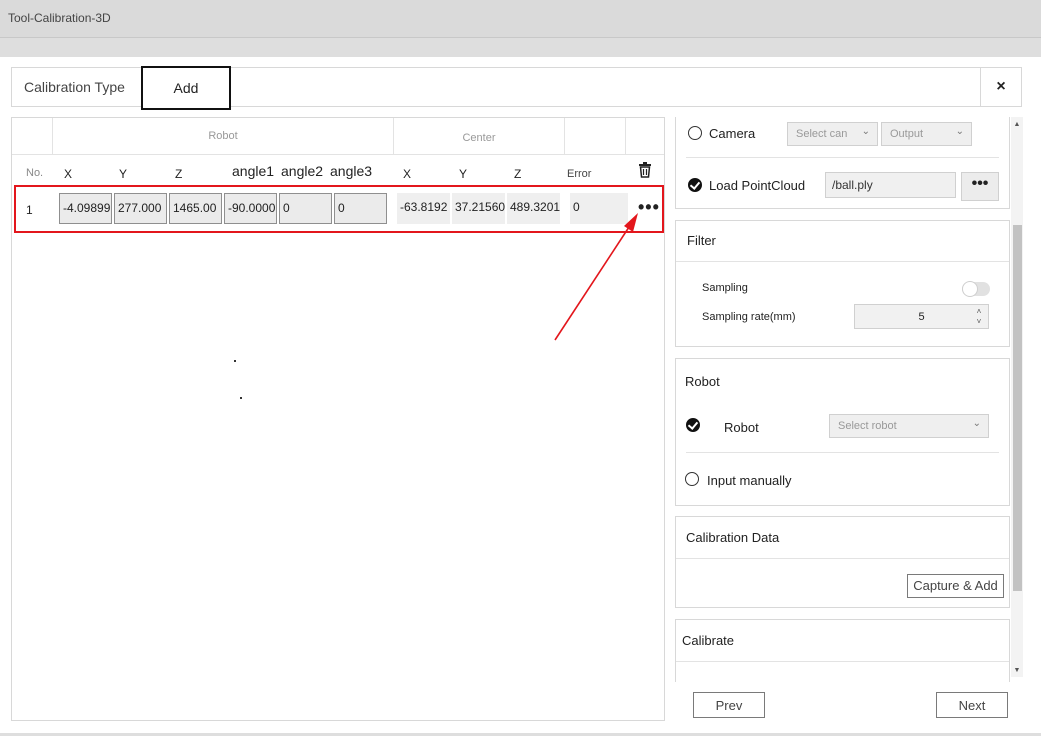 This screenshot has width=1041, height=736. Describe the element at coordinates (909, 426) in the screenshot. I see `robot-select: Select robot ⌄` at that location.